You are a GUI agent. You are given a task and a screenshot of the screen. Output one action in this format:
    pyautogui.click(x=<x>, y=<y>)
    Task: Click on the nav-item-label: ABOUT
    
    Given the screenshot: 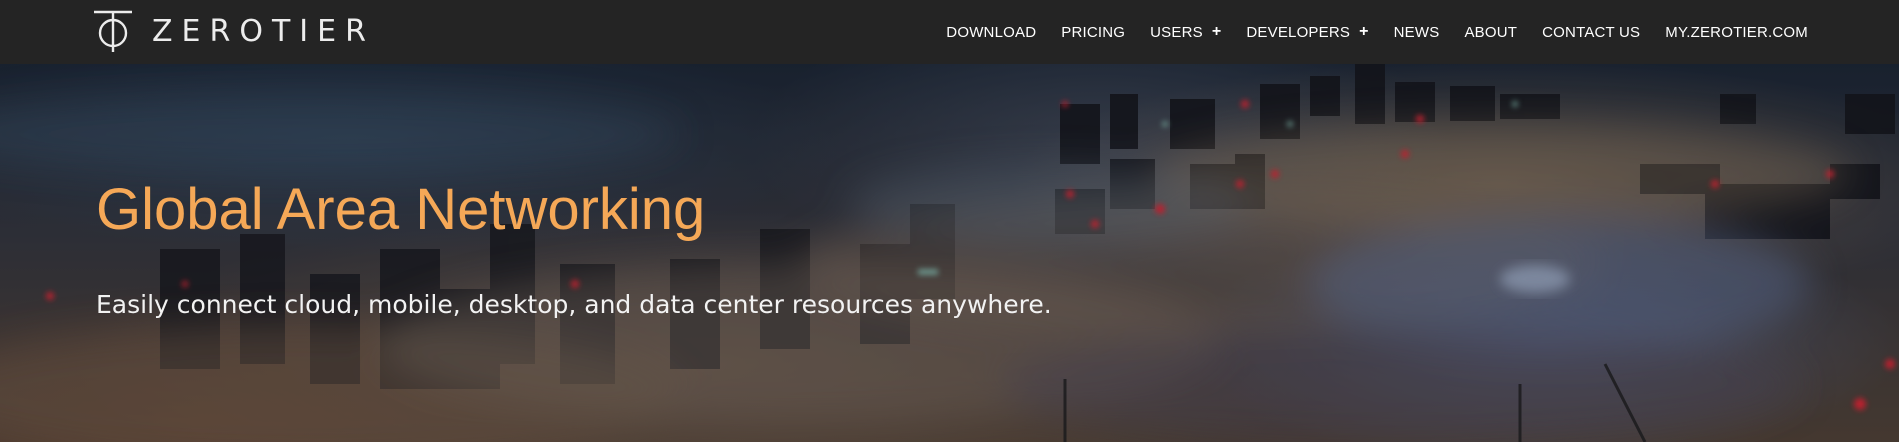 What is the action you would take?
    pyautogui.click(x=1491, y=32)
    